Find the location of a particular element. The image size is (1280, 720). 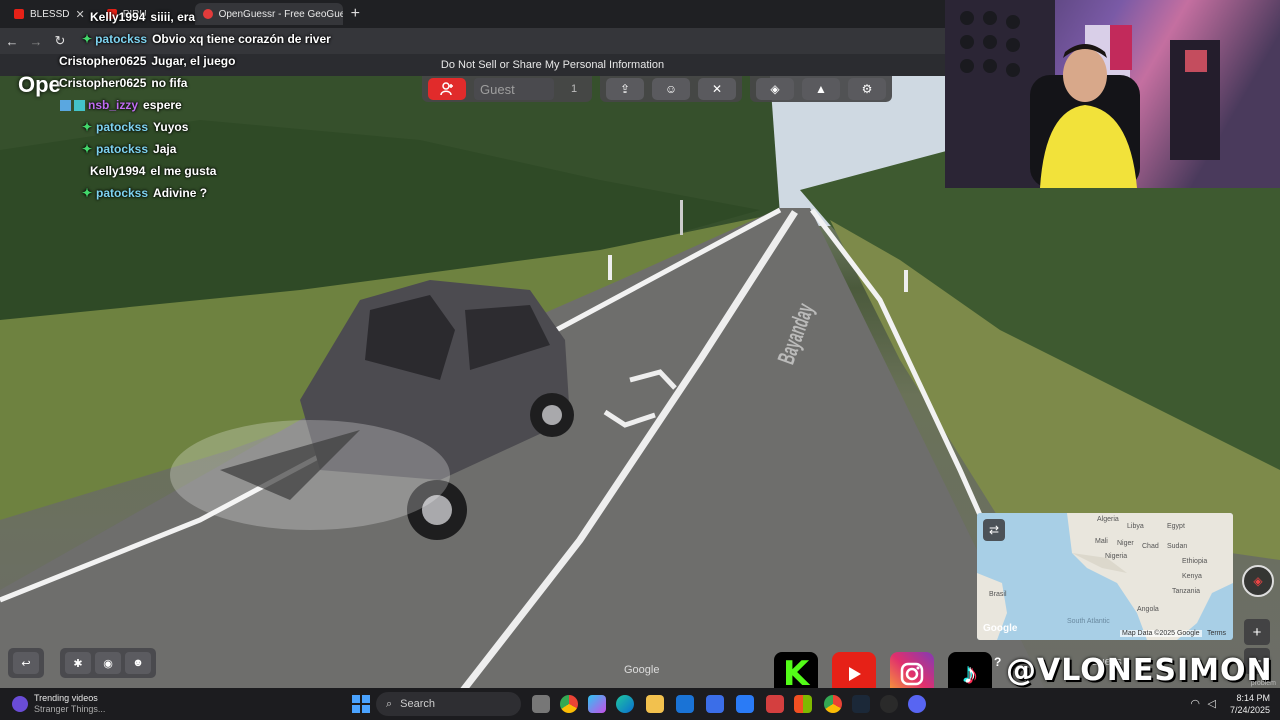

bug-icon: ✱ is located at coordinates (78, 663).